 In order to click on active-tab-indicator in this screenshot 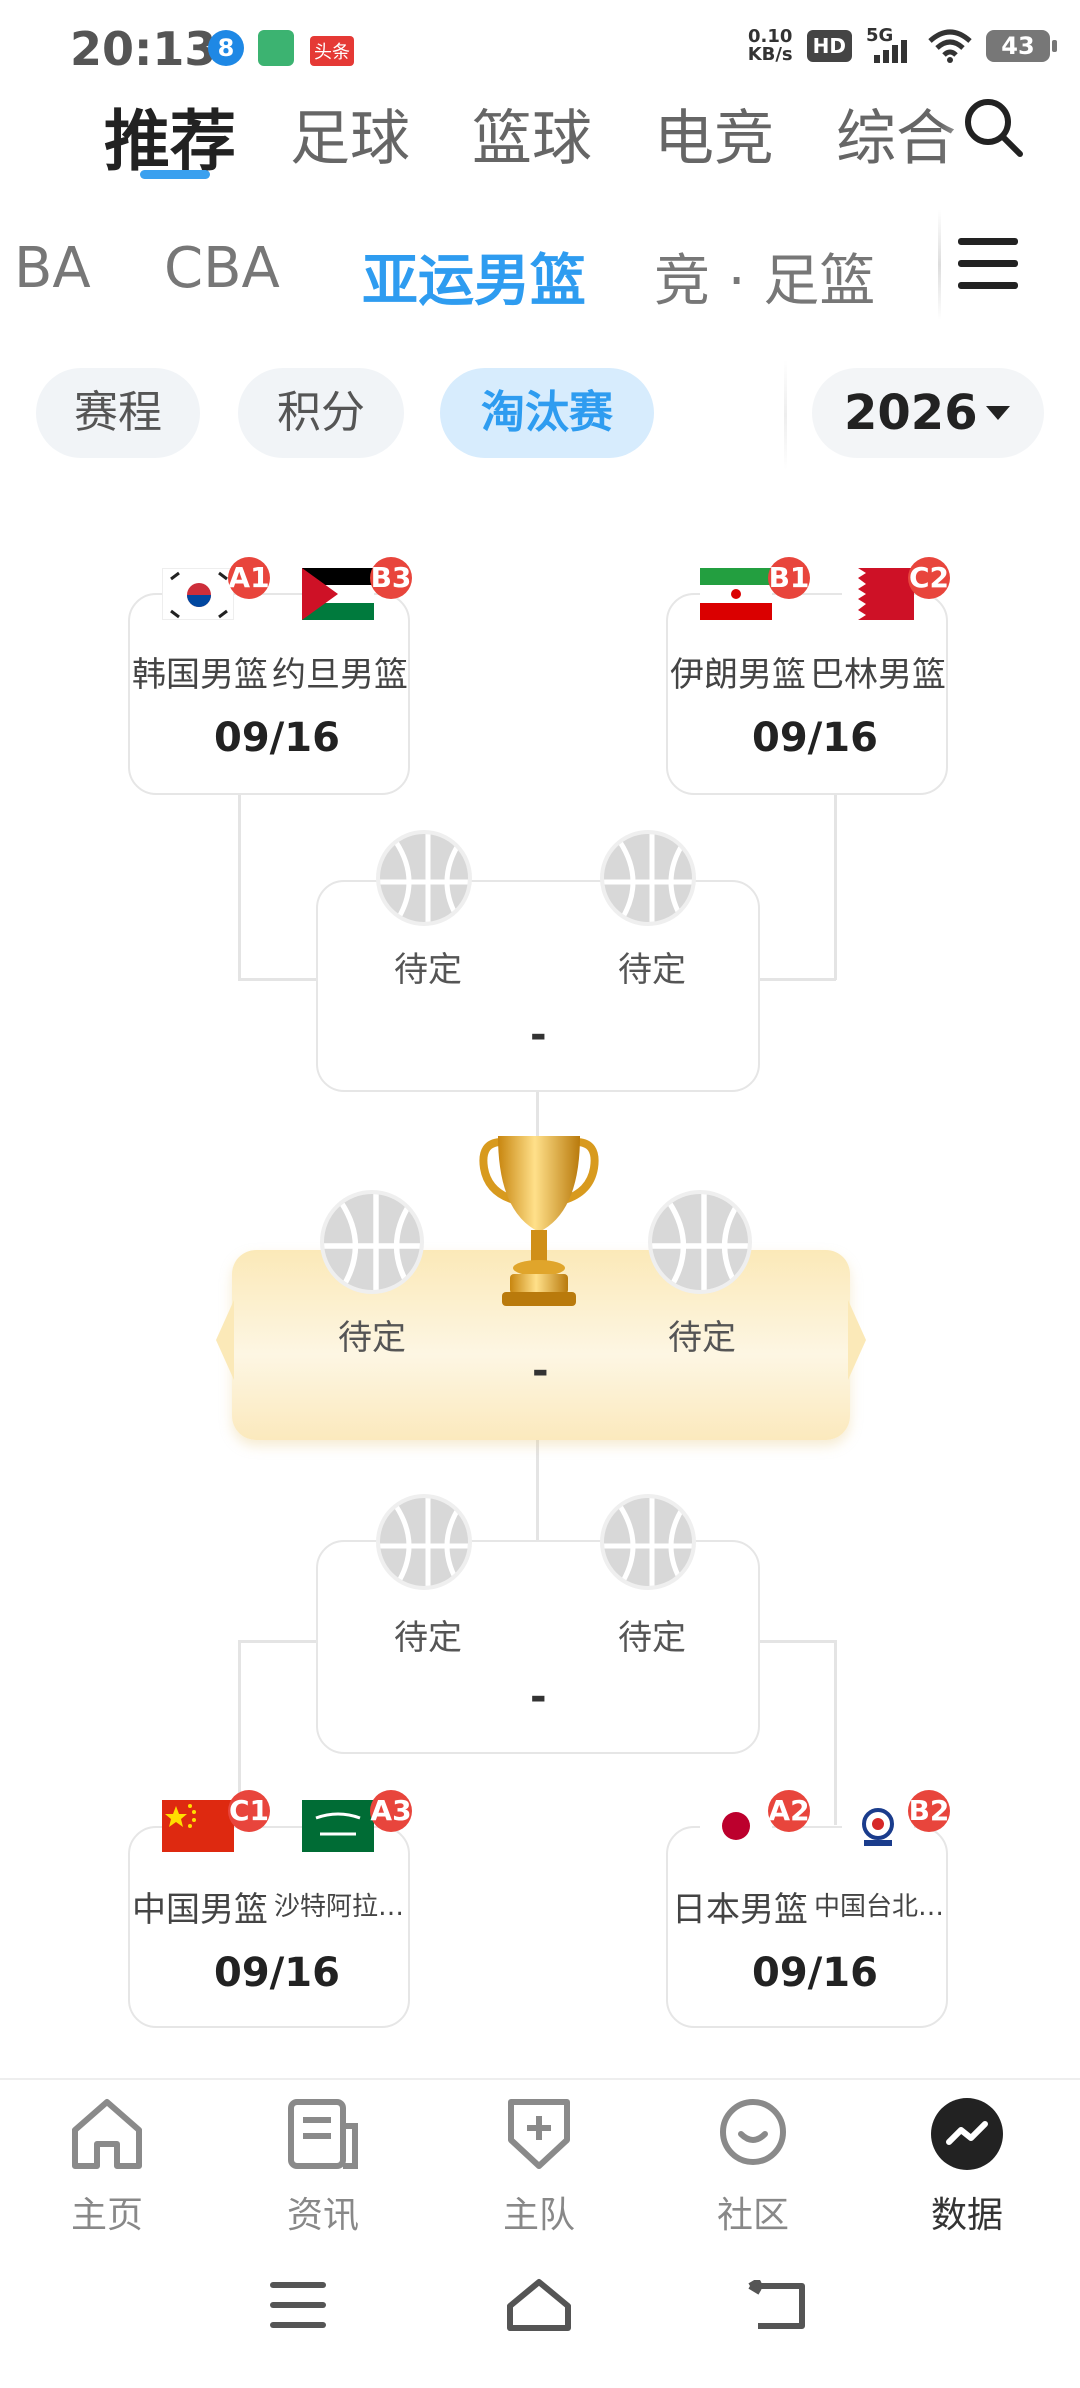, I will do `click(175, 174)`.